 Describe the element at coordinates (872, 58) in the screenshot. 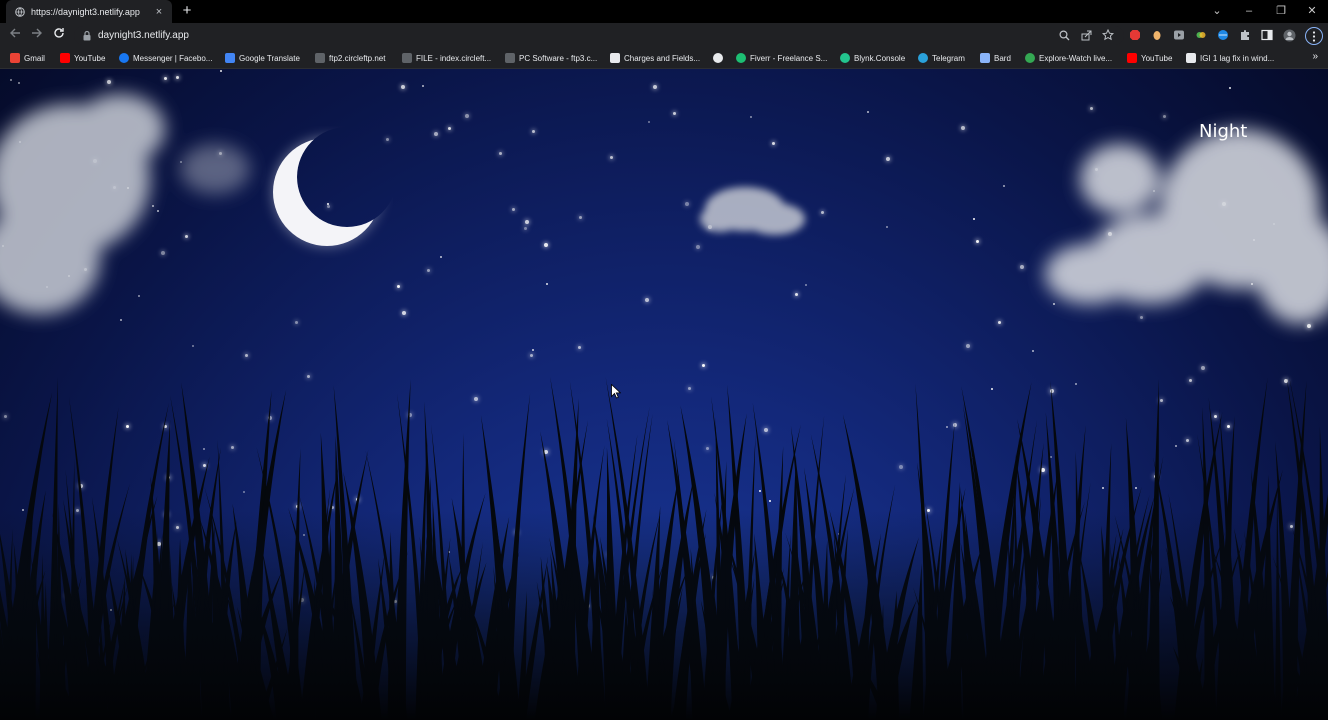

I see `bookmark-blynk: Blynk.Console` at that location.